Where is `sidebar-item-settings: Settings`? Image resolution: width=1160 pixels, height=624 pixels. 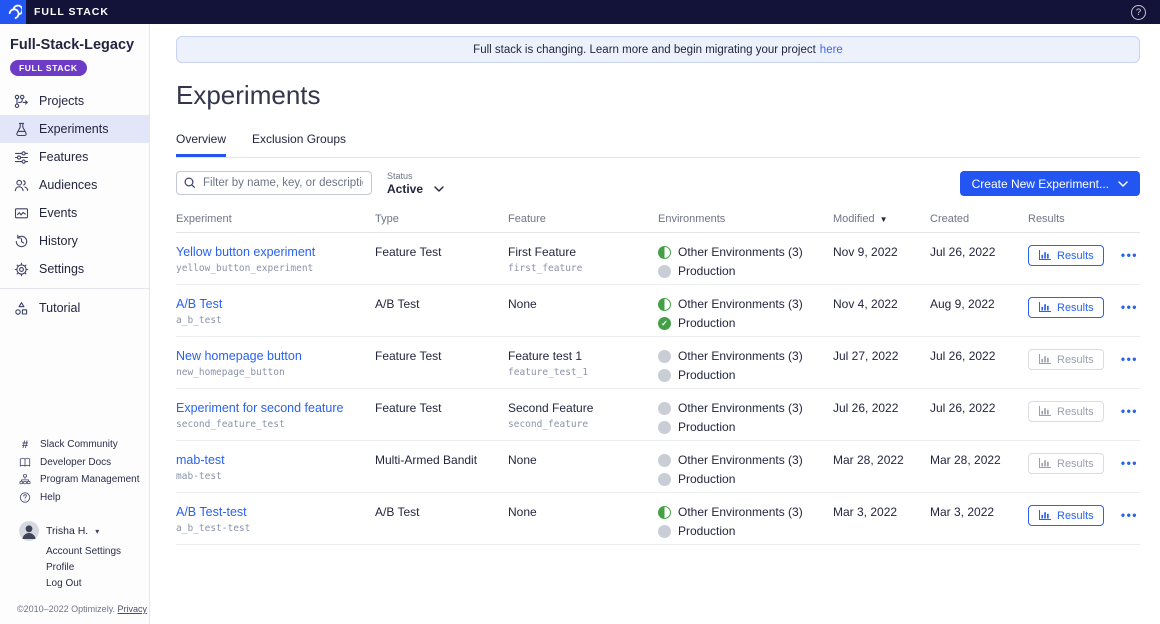 sidebar-item-settings: Settings is located at coordinates (74, 269).